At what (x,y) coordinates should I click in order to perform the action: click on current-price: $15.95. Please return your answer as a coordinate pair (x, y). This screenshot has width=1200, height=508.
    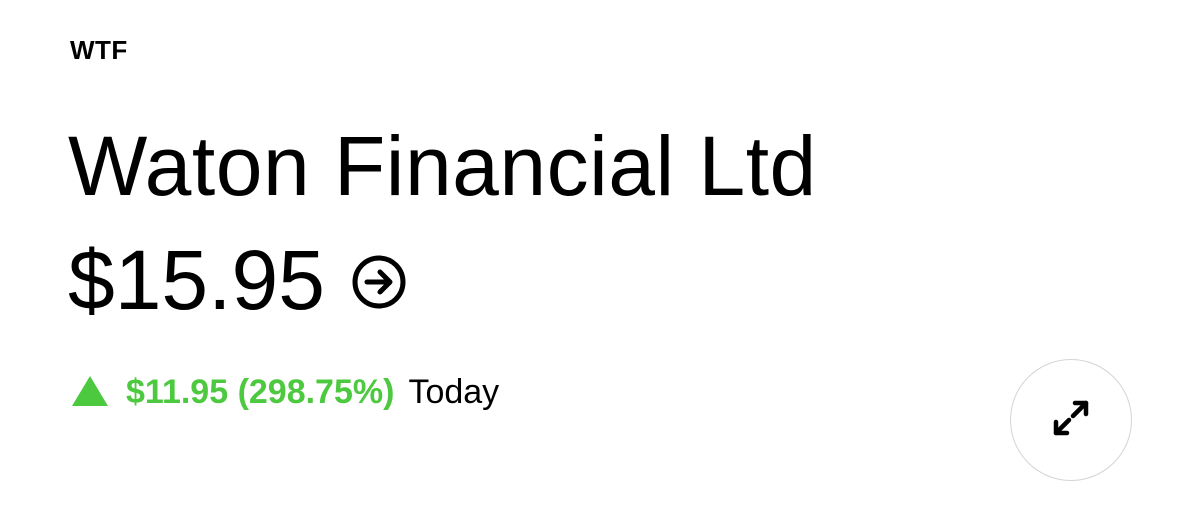
    Looking at the image, I should click on (196, 280).